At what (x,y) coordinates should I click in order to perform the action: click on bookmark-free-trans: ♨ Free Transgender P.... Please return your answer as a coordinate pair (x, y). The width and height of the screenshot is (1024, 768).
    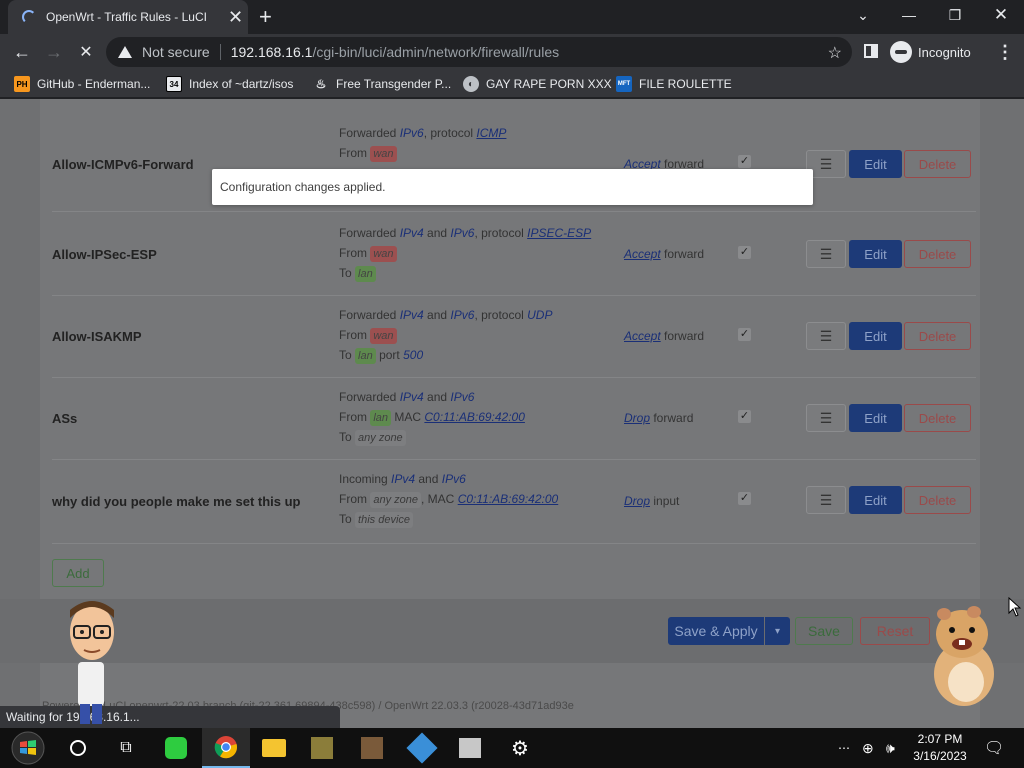
    Looking at the image, I should click on (382, 84).